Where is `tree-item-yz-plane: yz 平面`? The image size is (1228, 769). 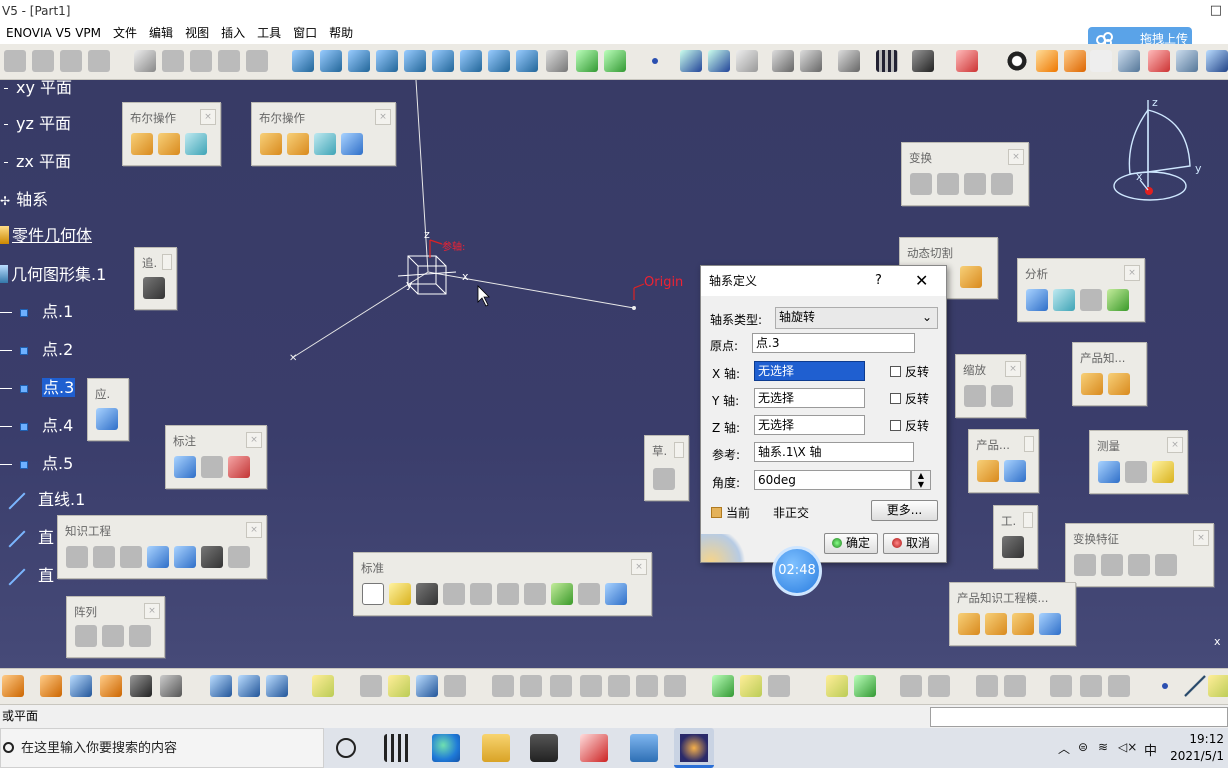 tree-item-yz-plane: yz 平面 is located at coordinates (37, 122).